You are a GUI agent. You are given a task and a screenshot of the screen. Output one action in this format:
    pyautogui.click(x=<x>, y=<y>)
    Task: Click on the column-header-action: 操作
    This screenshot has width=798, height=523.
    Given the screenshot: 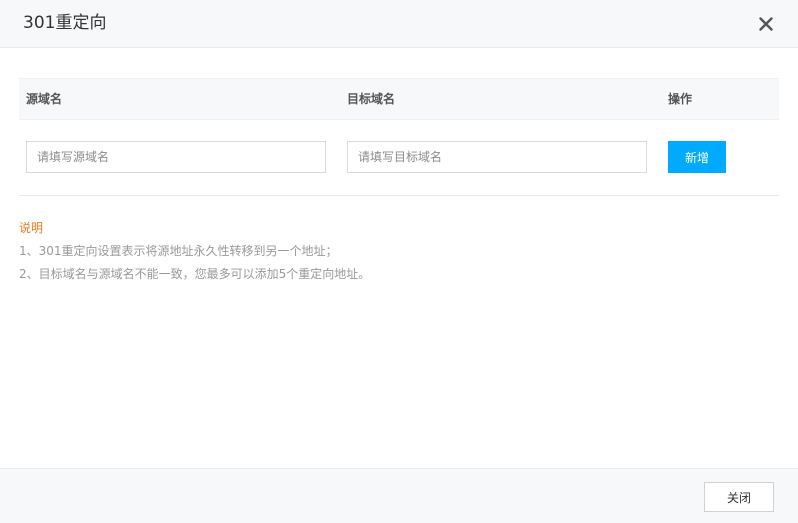 What is the action you would take?
    pyautogui.click(x=680, y=99)
    